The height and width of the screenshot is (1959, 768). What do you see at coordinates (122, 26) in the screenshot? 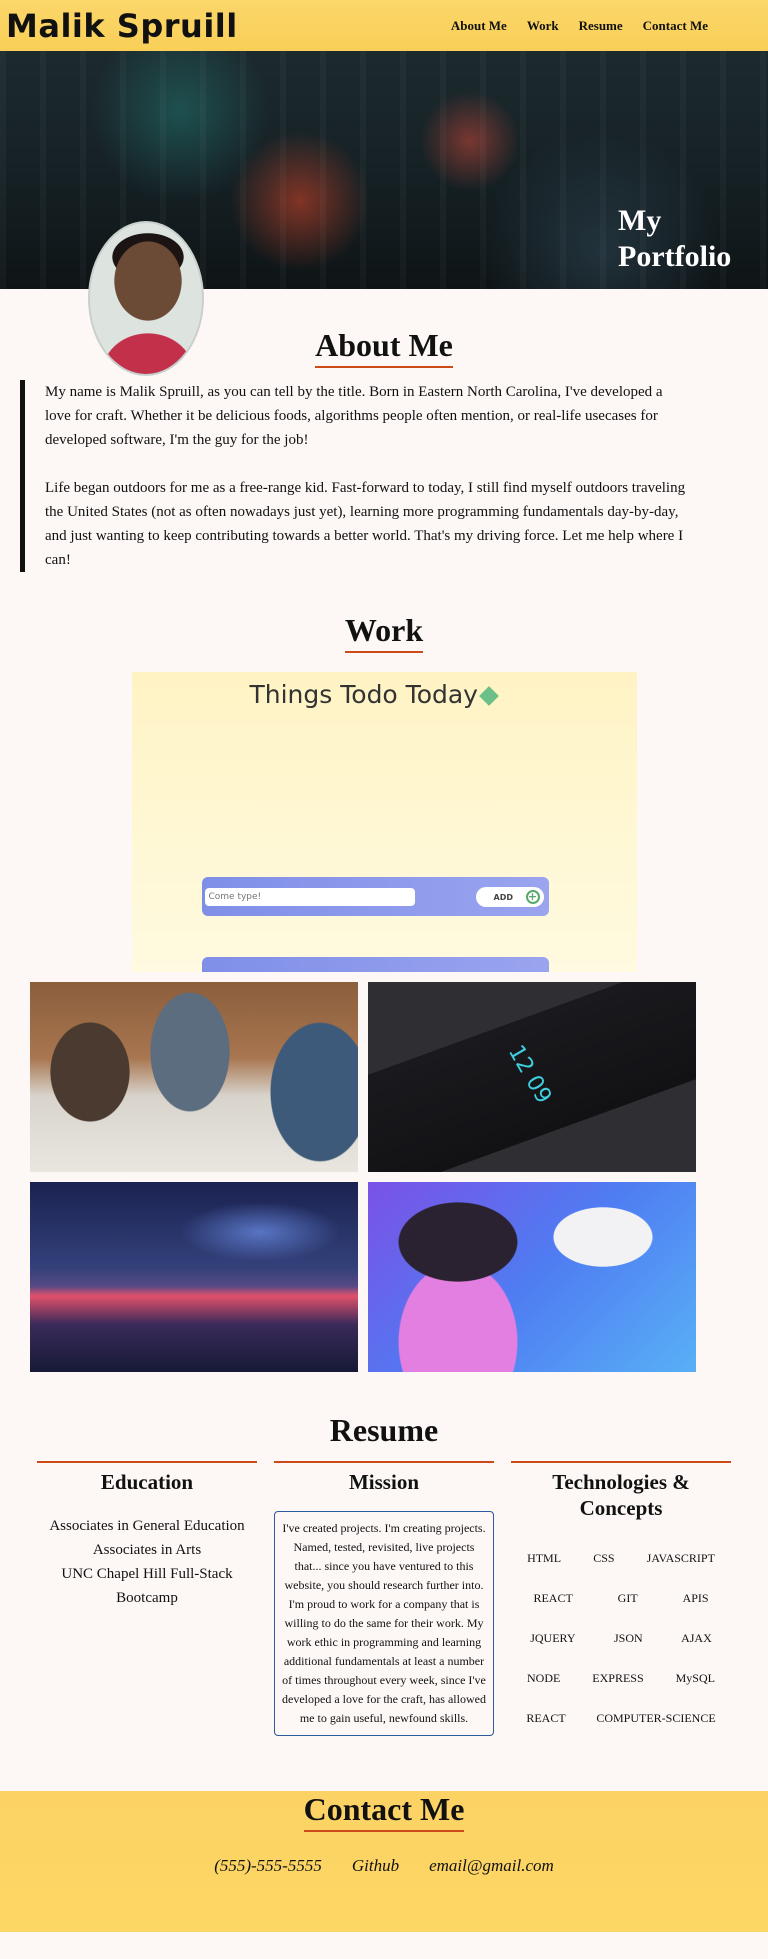
I see `brand-name: Malik Spruill` at bounding box center [122, 26].